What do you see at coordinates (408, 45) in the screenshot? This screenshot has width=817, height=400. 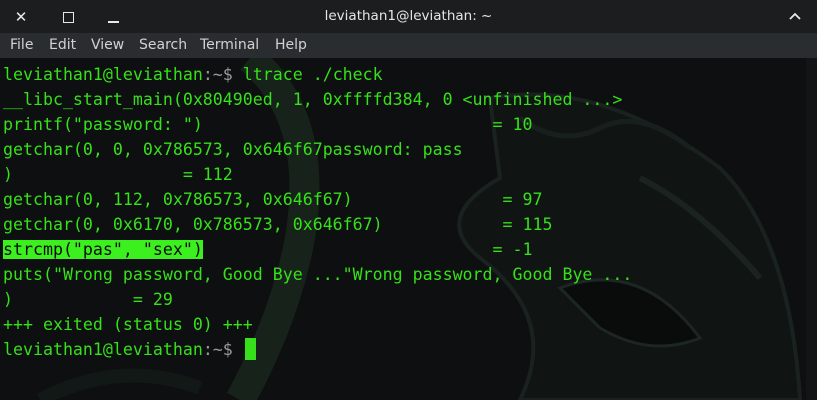 I see `menu-bar: File Edit View Search Terminal Help` at bounding box center [408, 45].